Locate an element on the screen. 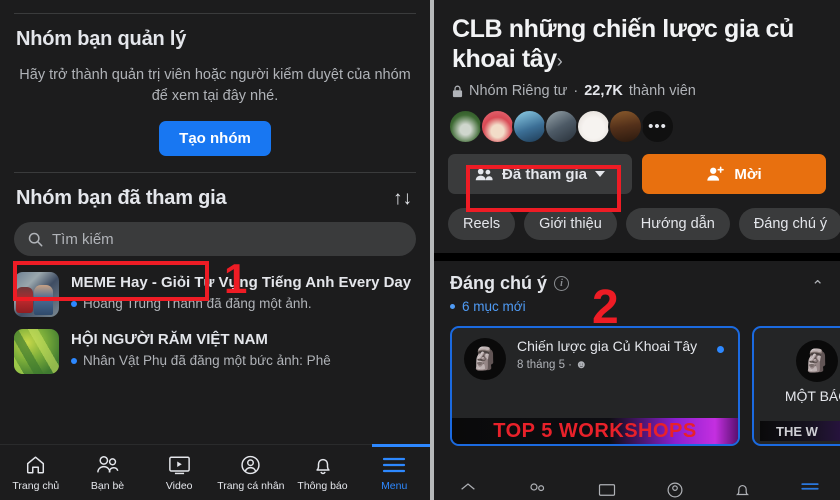 The width and height of the screenshot is (840, 500). featured-section-header: Đáng chú ý i ⌃ is located at coordinates (637, 278).